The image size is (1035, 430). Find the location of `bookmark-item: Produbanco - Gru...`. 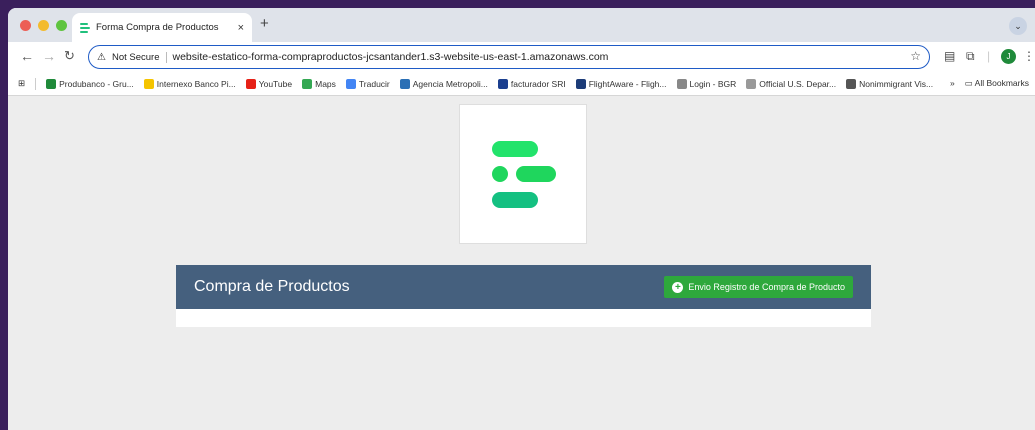

bookmark-item: Produbanco - Gru... is located at coordinates (90, 83).